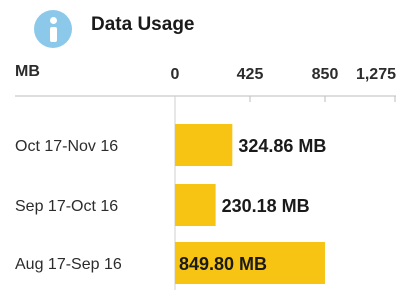 Image resolution: width=410 pixels, height=297 pixels. Describe the element at coordinates (266, 206) in the screenshot. I see `data-label: 230.18 MB` at that location.